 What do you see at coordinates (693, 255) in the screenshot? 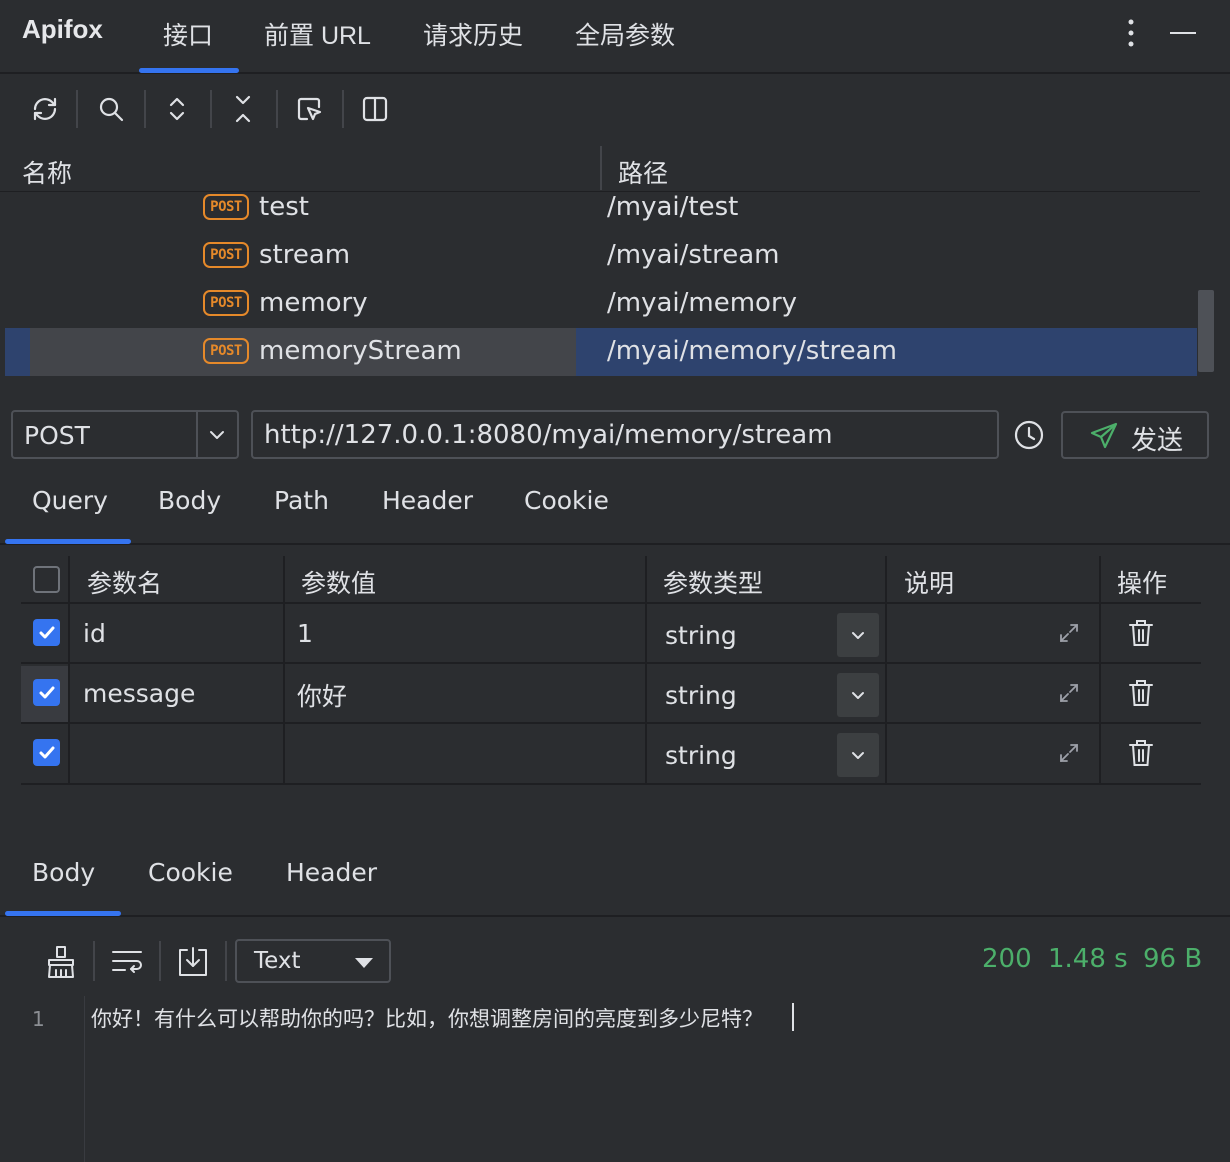
I see `api-path: /myai/stream` at bounding box center [693, 255].